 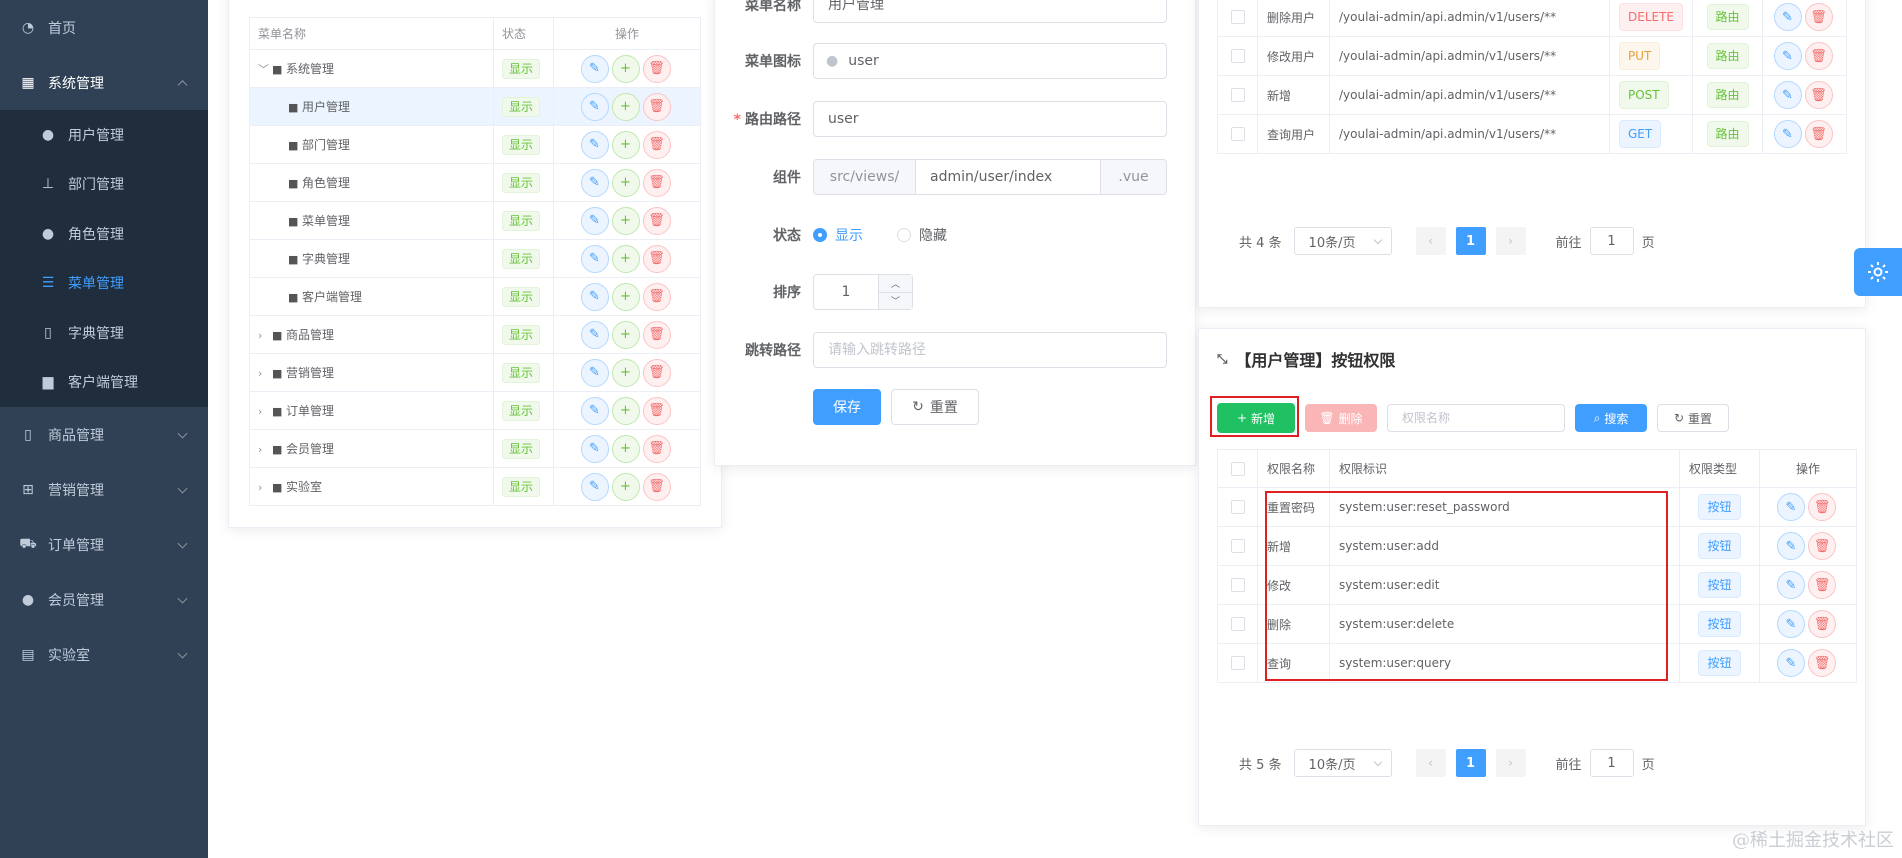 What do you see at coordinates (475, 334) in the screenshot?
I see `table-row: › ■ 商品管理 显示 ✎ + 🗑` at bounding box center [475, 334].